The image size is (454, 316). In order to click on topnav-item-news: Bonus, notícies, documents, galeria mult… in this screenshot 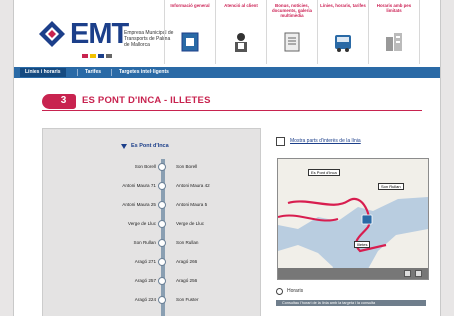, I will do `click(291, 32)`.